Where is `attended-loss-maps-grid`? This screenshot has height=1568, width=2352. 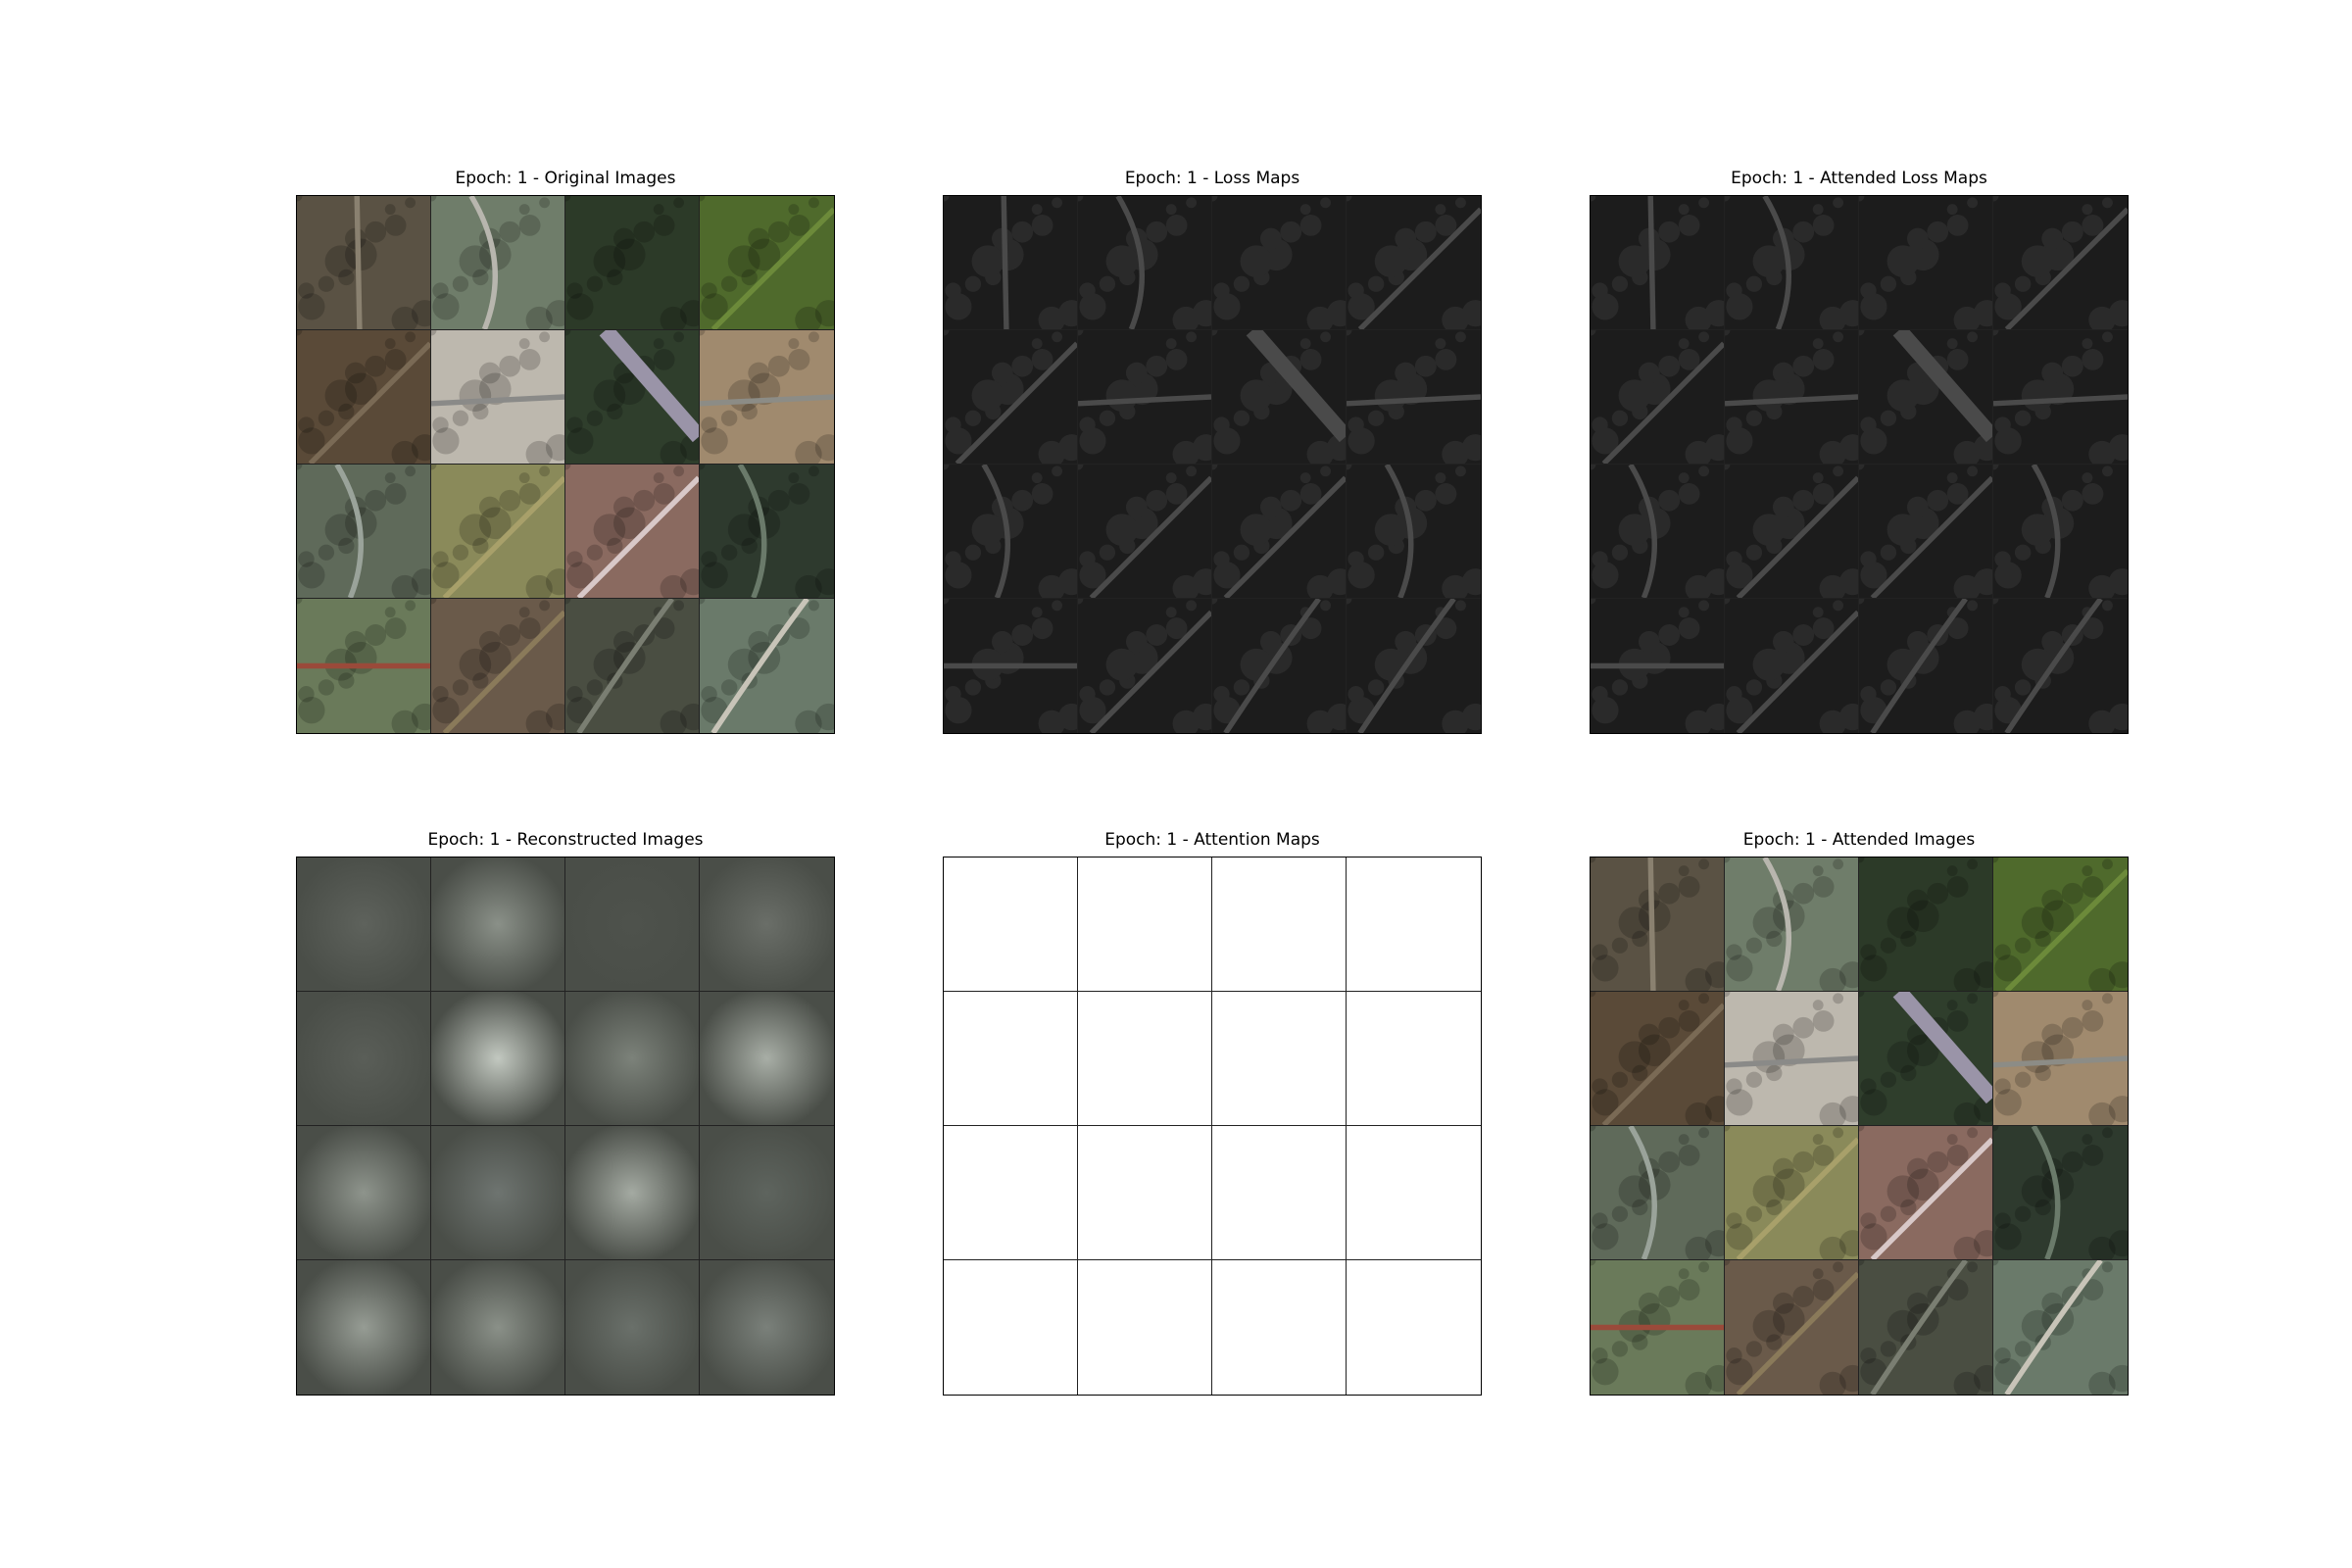
attended-loss-maps-grid is located at coordinates (1859, 464).